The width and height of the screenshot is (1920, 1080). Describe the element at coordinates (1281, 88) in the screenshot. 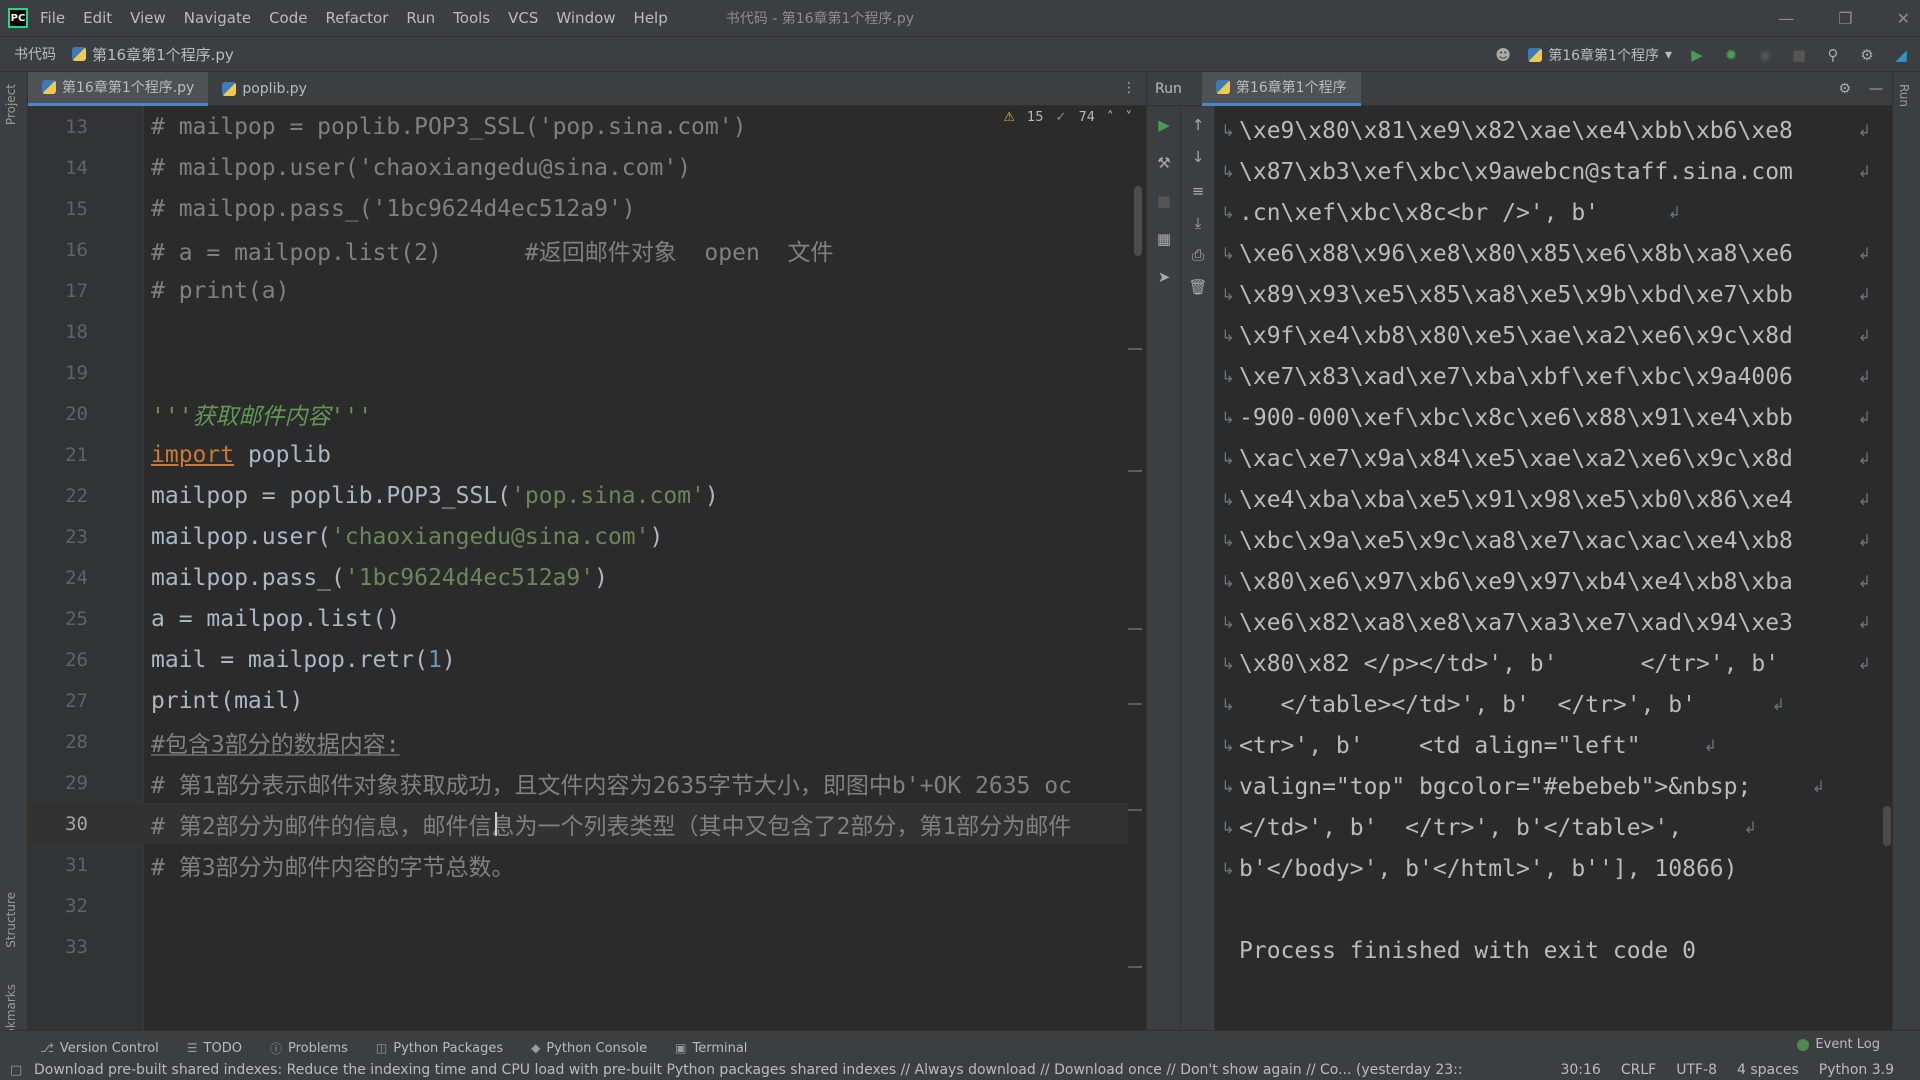

I see `run-tab: 第16章第1个程序` at that location.